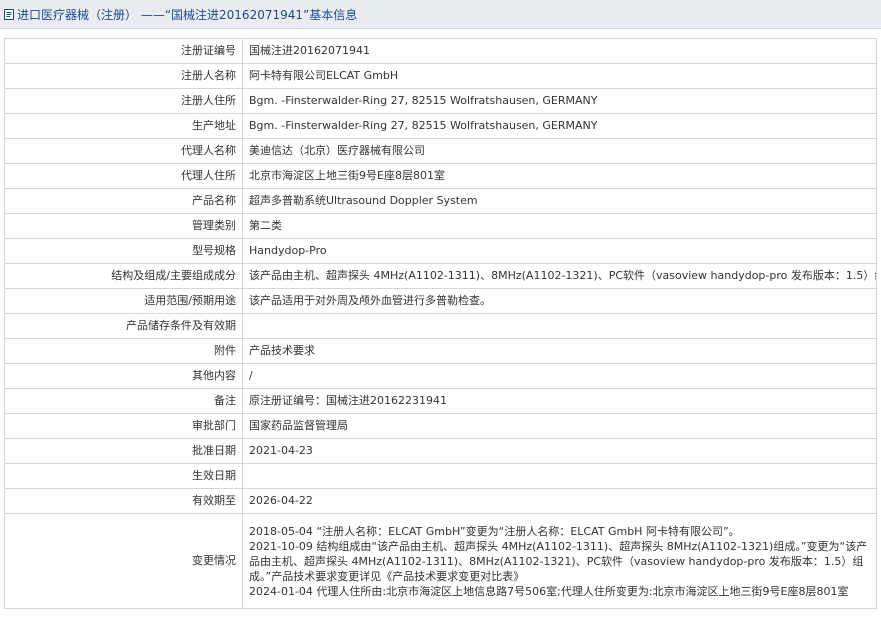  I want to click on table-row: 审批部门 国家药品监督管理局, so click(440, 426).